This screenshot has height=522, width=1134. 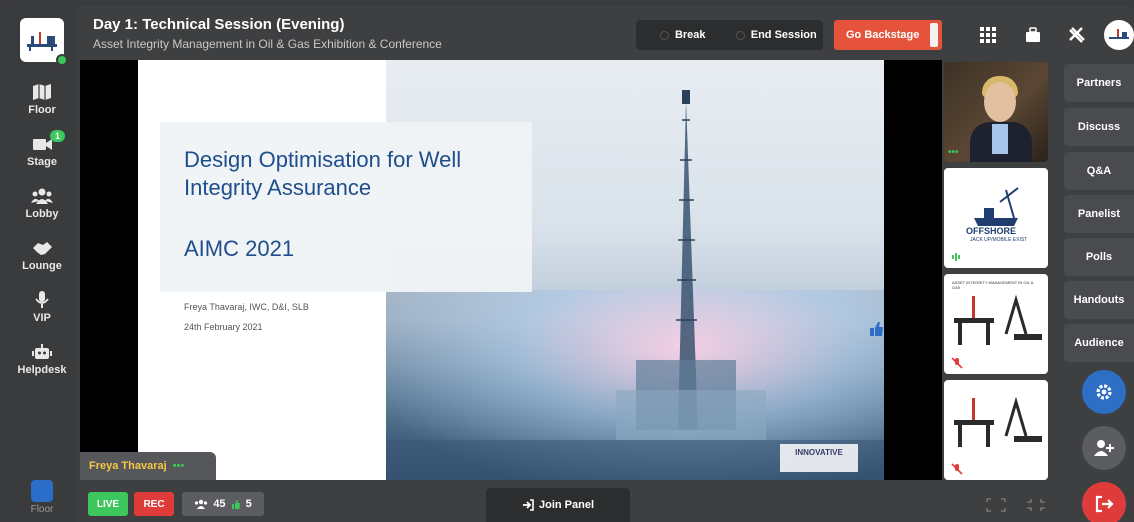 I want to click on live-label: LIVE, so click(x=108, y=504).